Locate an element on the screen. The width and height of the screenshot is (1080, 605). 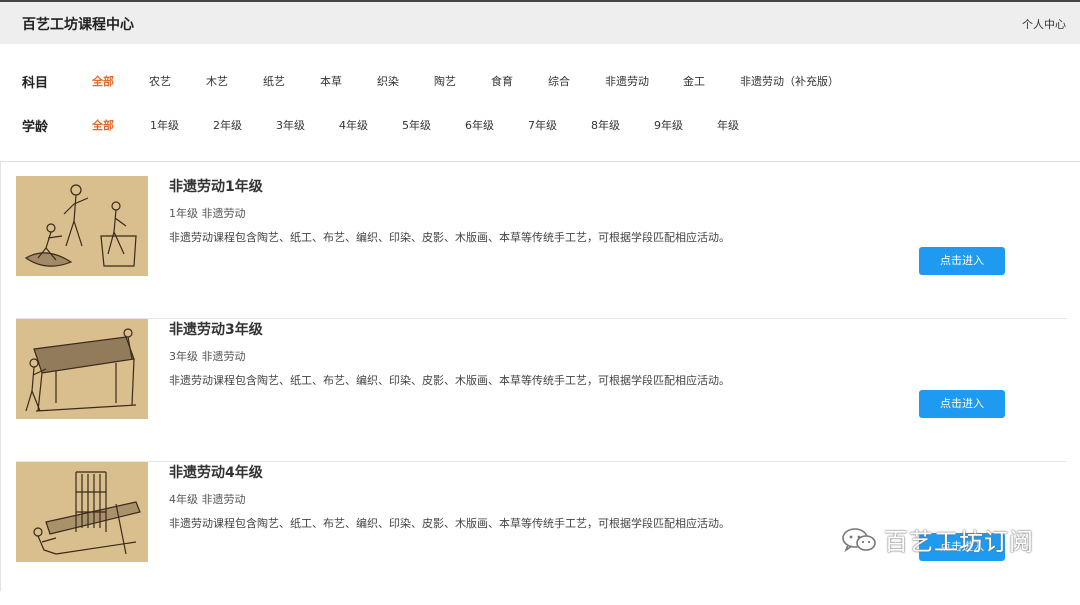
top-bar: 百艺工坊课程中心 个人中心 is located at coordinates (540, 22).